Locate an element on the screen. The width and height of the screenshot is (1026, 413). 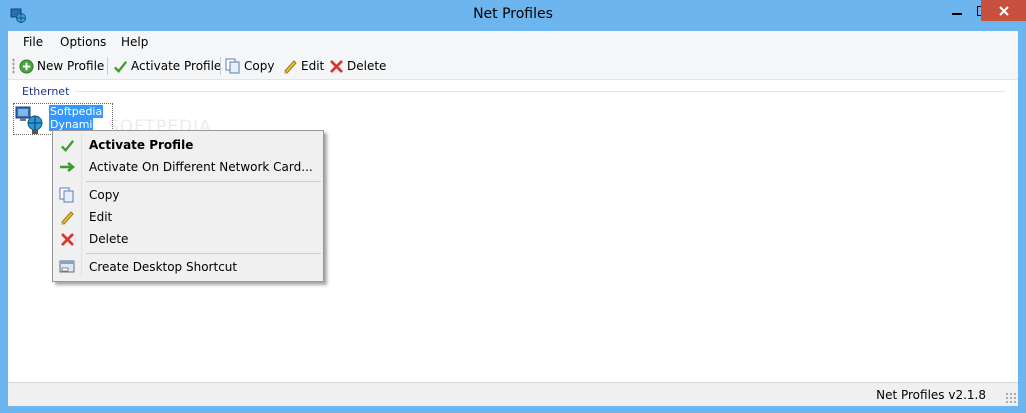
group-header-ethernet: Ethernet is located at coordinates (46, 91).